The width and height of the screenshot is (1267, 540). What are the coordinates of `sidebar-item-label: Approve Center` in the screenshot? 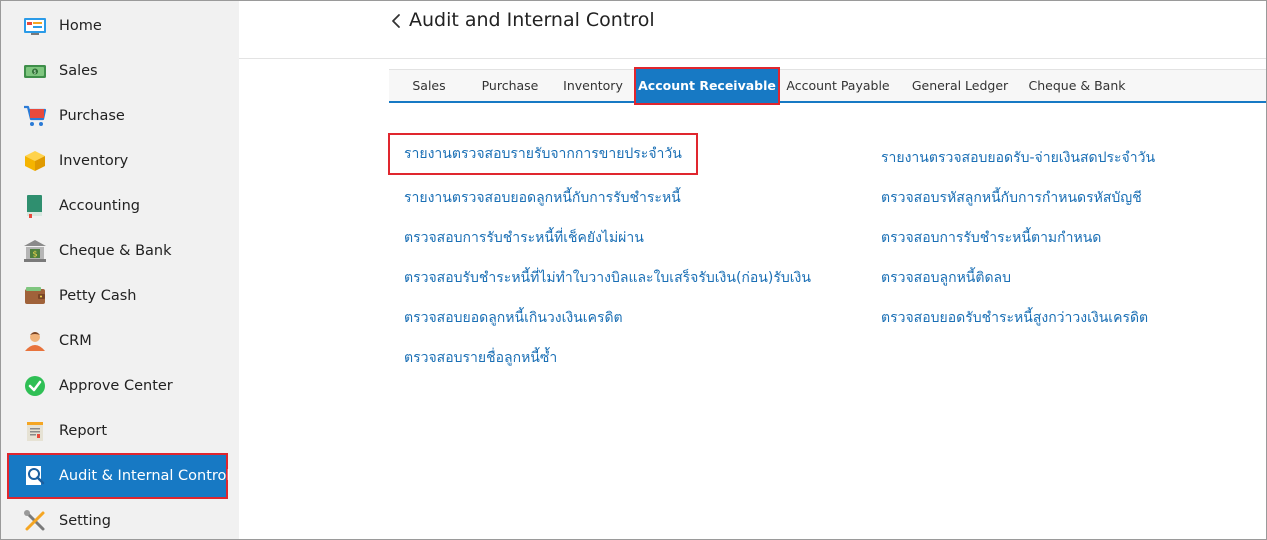 It's located at (116, 386).